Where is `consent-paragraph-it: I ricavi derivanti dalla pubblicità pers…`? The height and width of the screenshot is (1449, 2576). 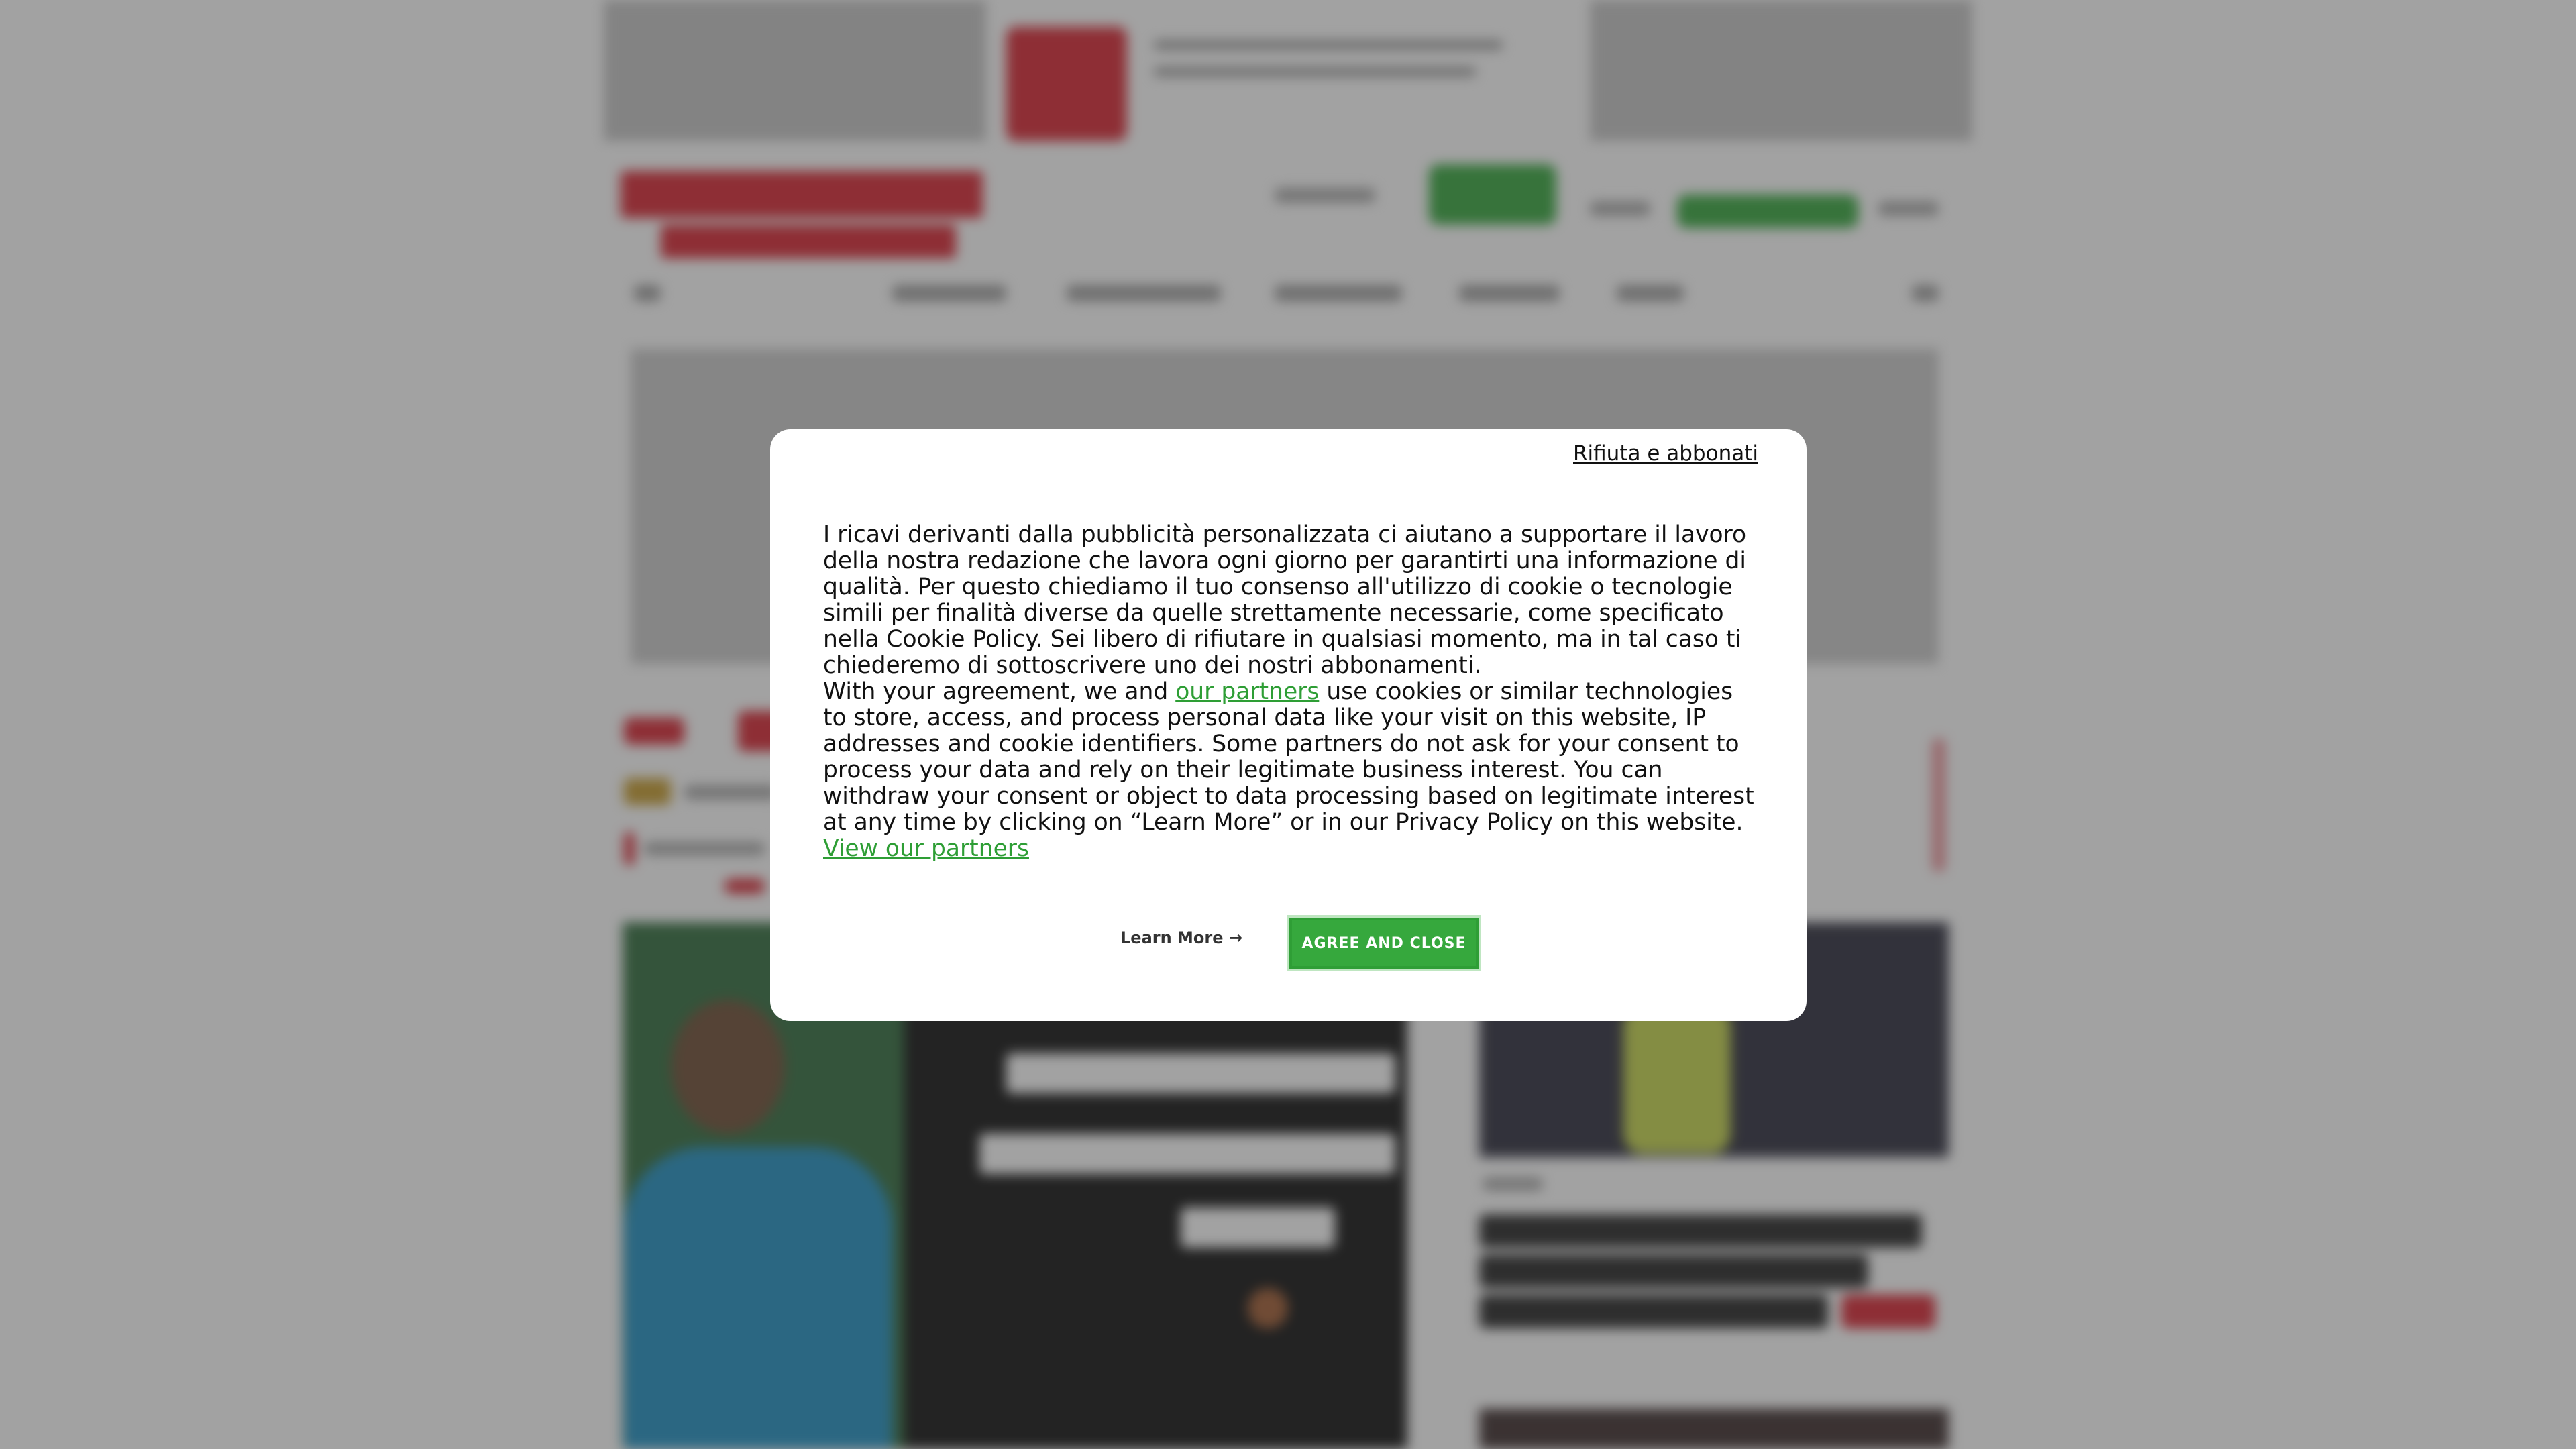 consent-paragraph-it: I ricavi derivanti dalla pubblicità pers… is located at coordinates (1285, 600).